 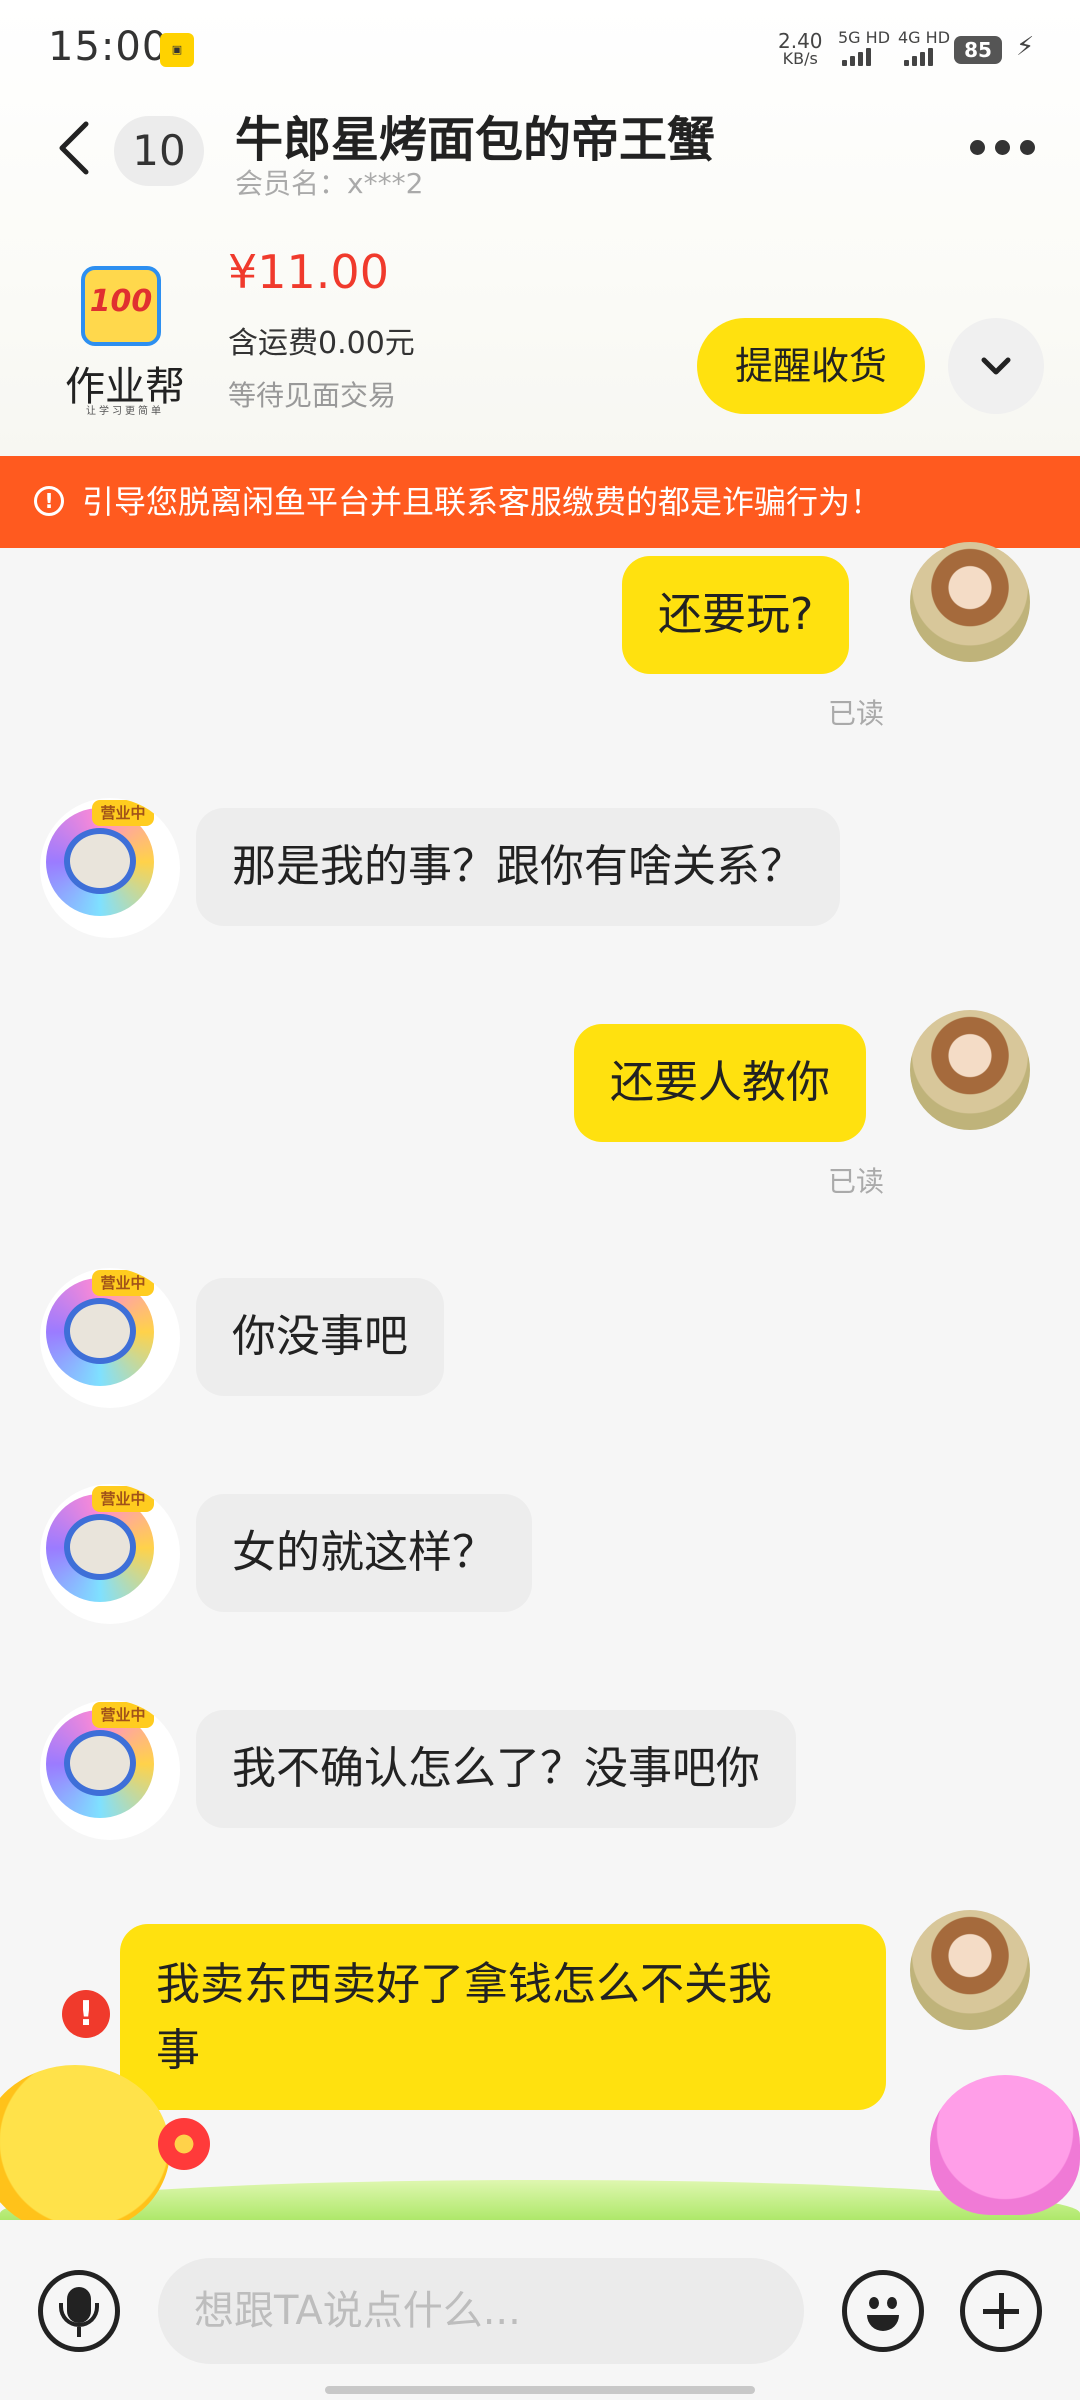 What do you see at coordinates (320, 1337) in the screenshot?
I see `message-bubble-them: 你没事吧` at bounding box center [320, 1337].